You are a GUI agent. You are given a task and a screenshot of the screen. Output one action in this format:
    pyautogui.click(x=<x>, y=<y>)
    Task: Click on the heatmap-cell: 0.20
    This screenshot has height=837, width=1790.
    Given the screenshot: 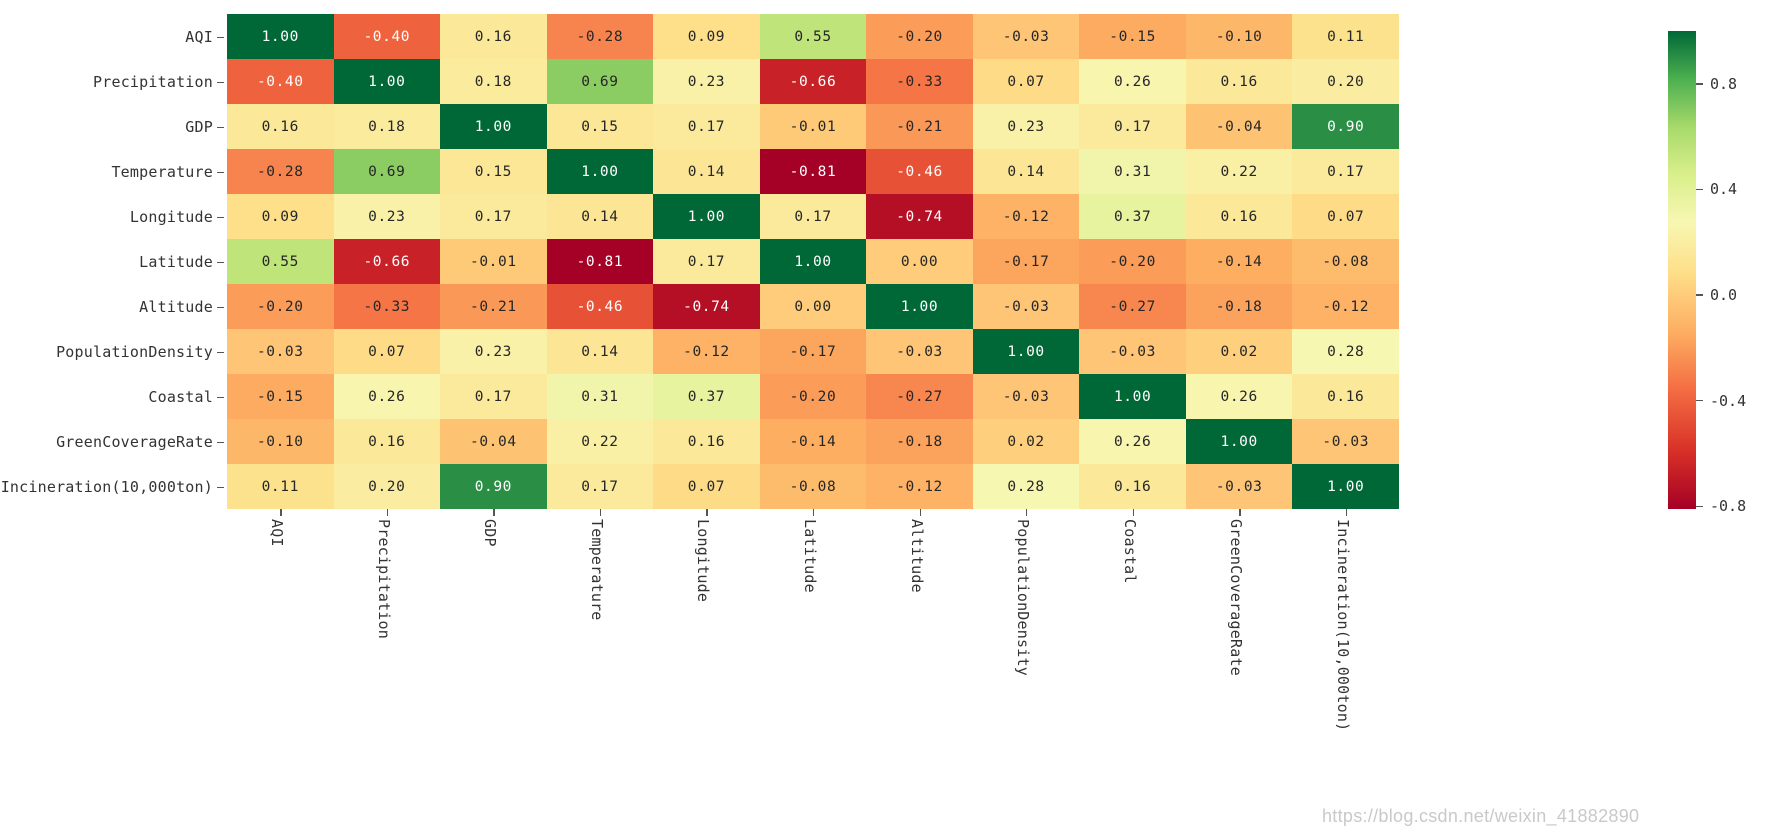 What is the action you would take?
    pyautogui.click(x=1345, y=81)
    